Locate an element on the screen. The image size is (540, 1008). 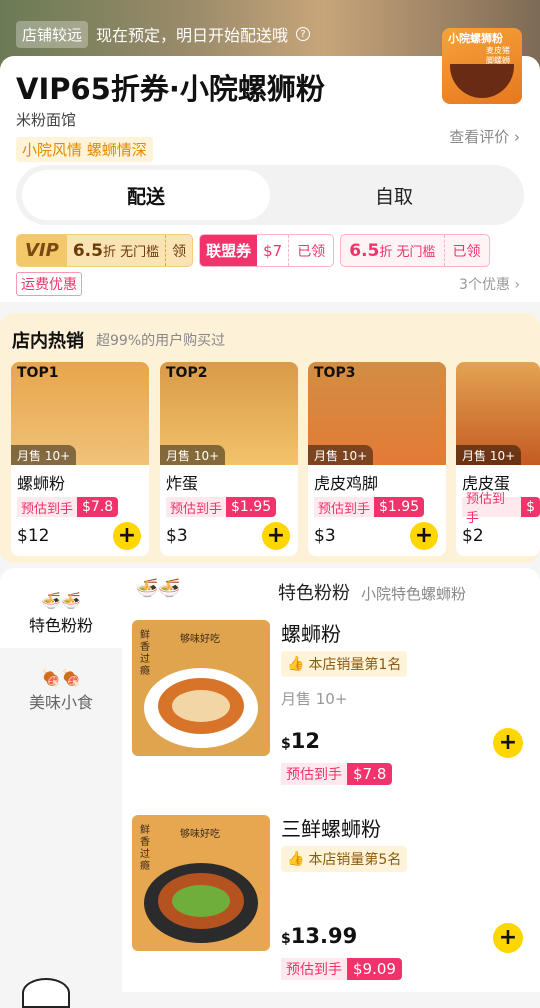
discount-coupon: 6.5折 无门槛 已领 is located at coordinates (415, 250).